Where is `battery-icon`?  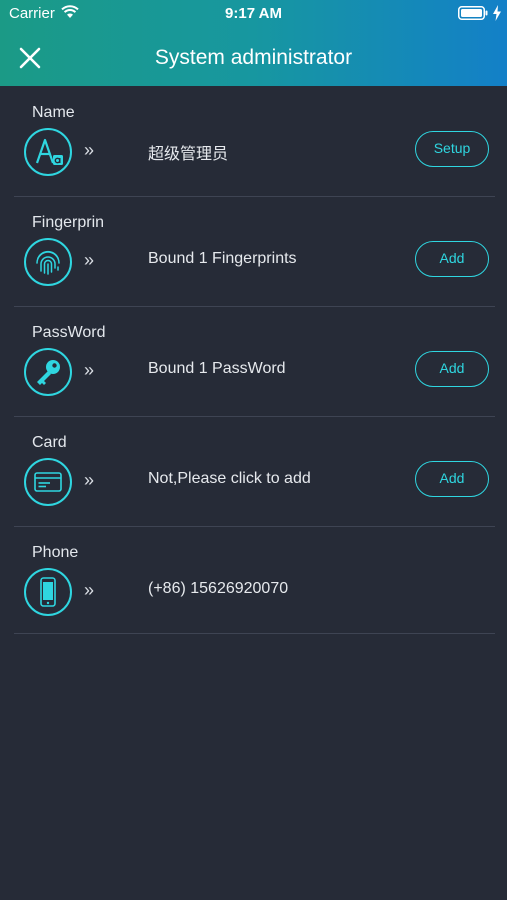 battery-icon is located at coordinates (473, 13).